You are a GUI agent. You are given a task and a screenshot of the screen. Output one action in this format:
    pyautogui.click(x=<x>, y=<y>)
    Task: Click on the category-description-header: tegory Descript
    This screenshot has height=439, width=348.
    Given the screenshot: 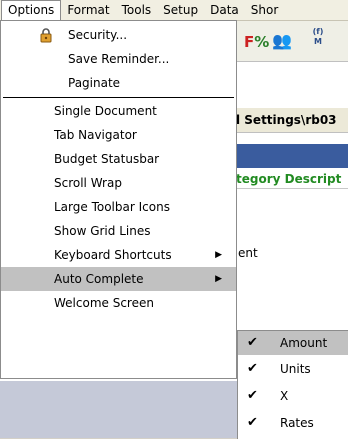 What is the action you would take?
    pyautogui.click(x=292, y=179)
    